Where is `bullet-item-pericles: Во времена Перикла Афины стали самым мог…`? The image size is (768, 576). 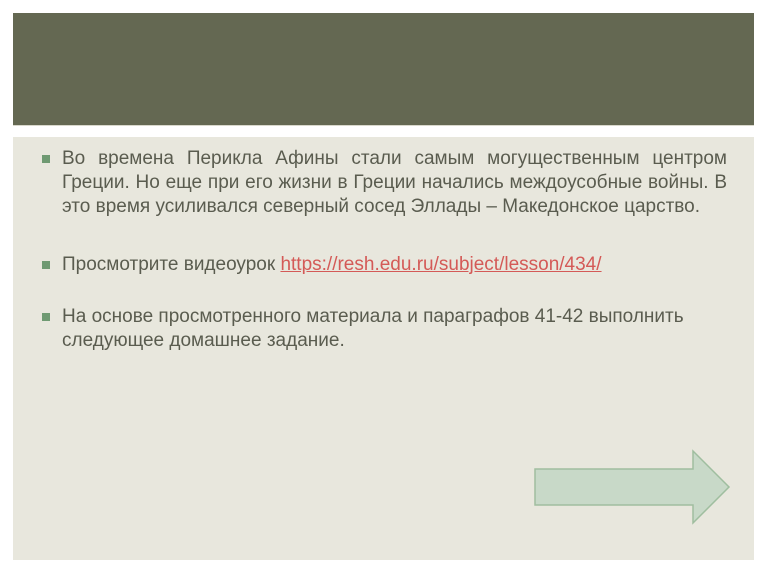 bullet-item-pericles: Во времена Перикла Афины стали самым мог… is located at coordinates (384, 183).